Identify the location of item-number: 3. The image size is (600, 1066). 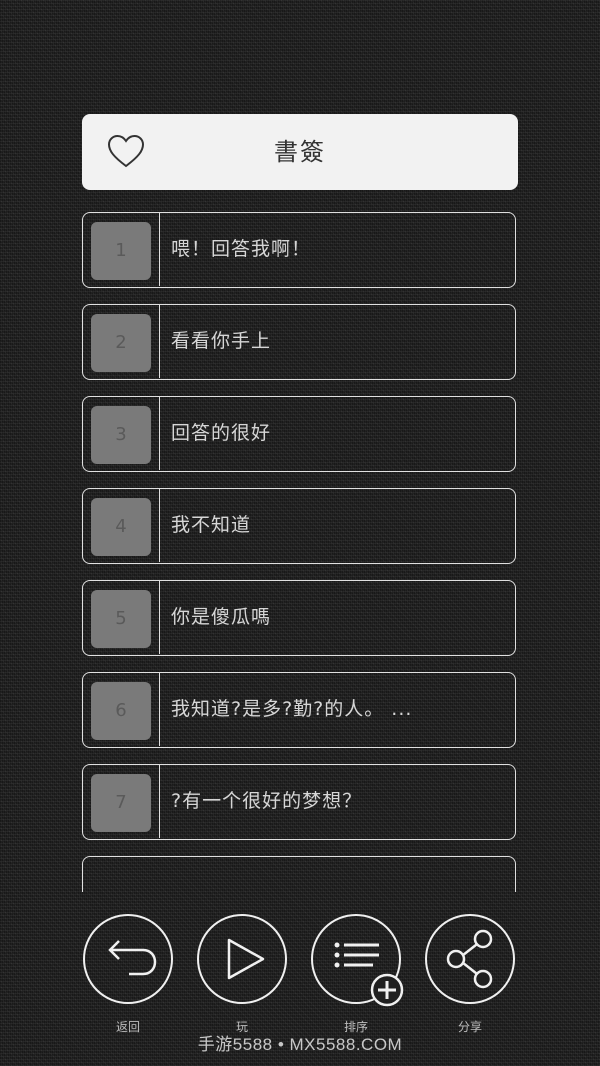
(121, 435).